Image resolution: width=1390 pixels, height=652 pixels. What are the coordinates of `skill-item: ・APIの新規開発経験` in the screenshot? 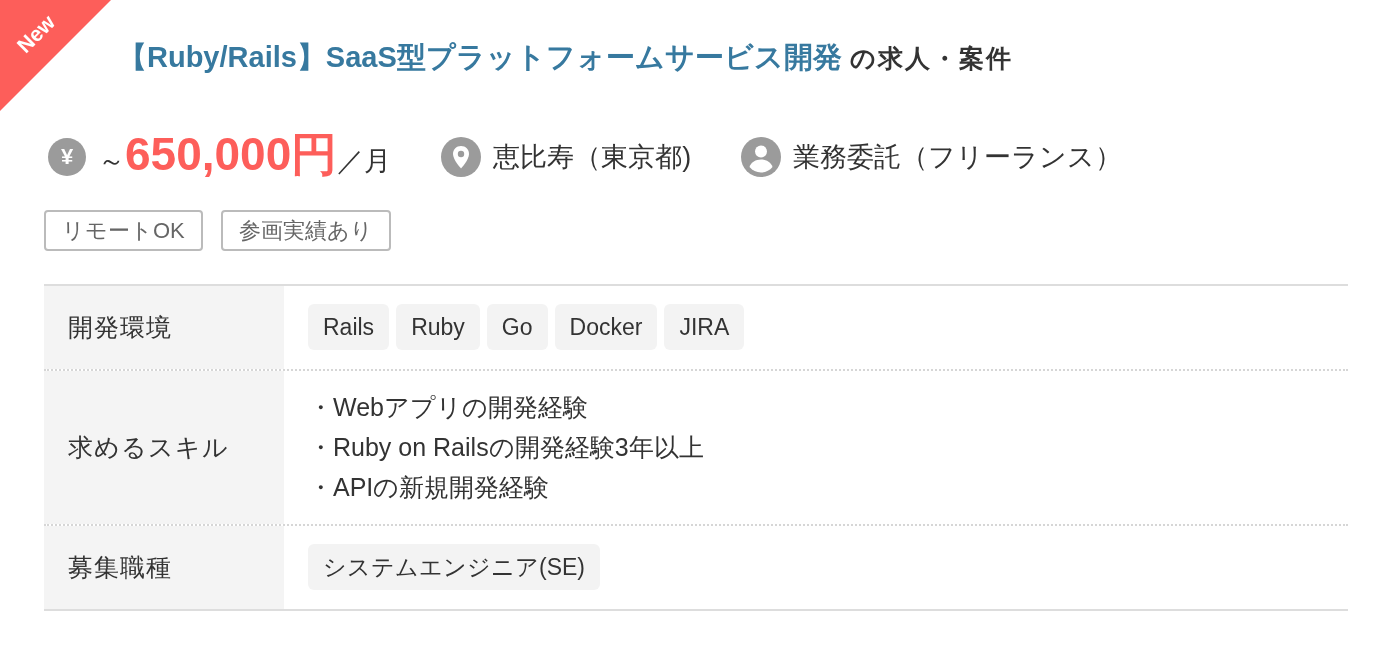 It's located at (429, 487).